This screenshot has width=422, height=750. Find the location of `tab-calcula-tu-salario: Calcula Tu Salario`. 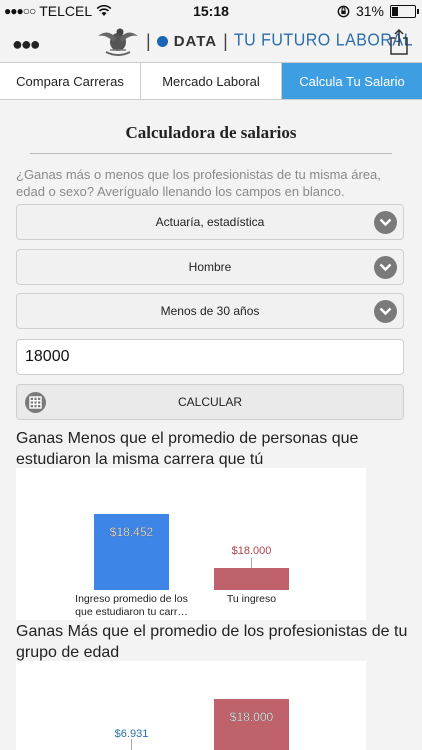

tab-calcula-tu-salario: Calcula Tu Salario is located at coordinates (352, 81).